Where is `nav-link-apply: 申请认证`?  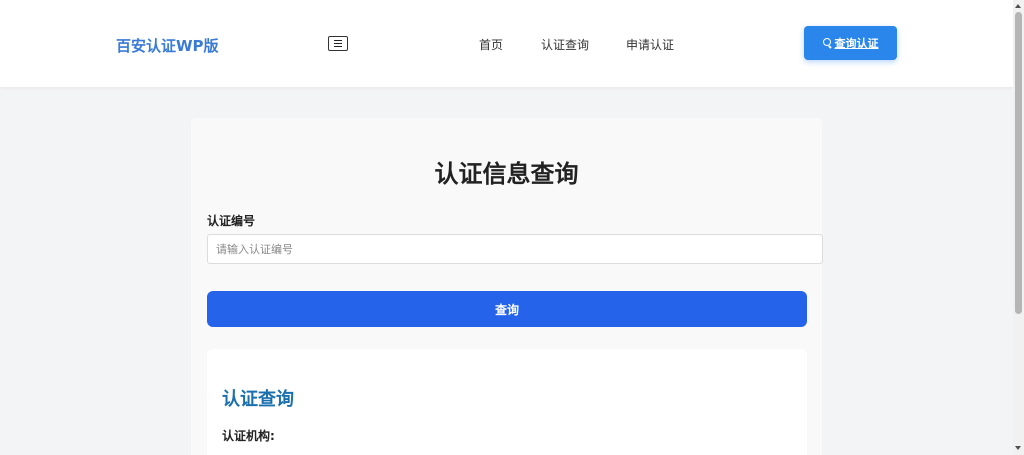
nav-link-apply: 申请认证 is located at coordinates (650, 44).